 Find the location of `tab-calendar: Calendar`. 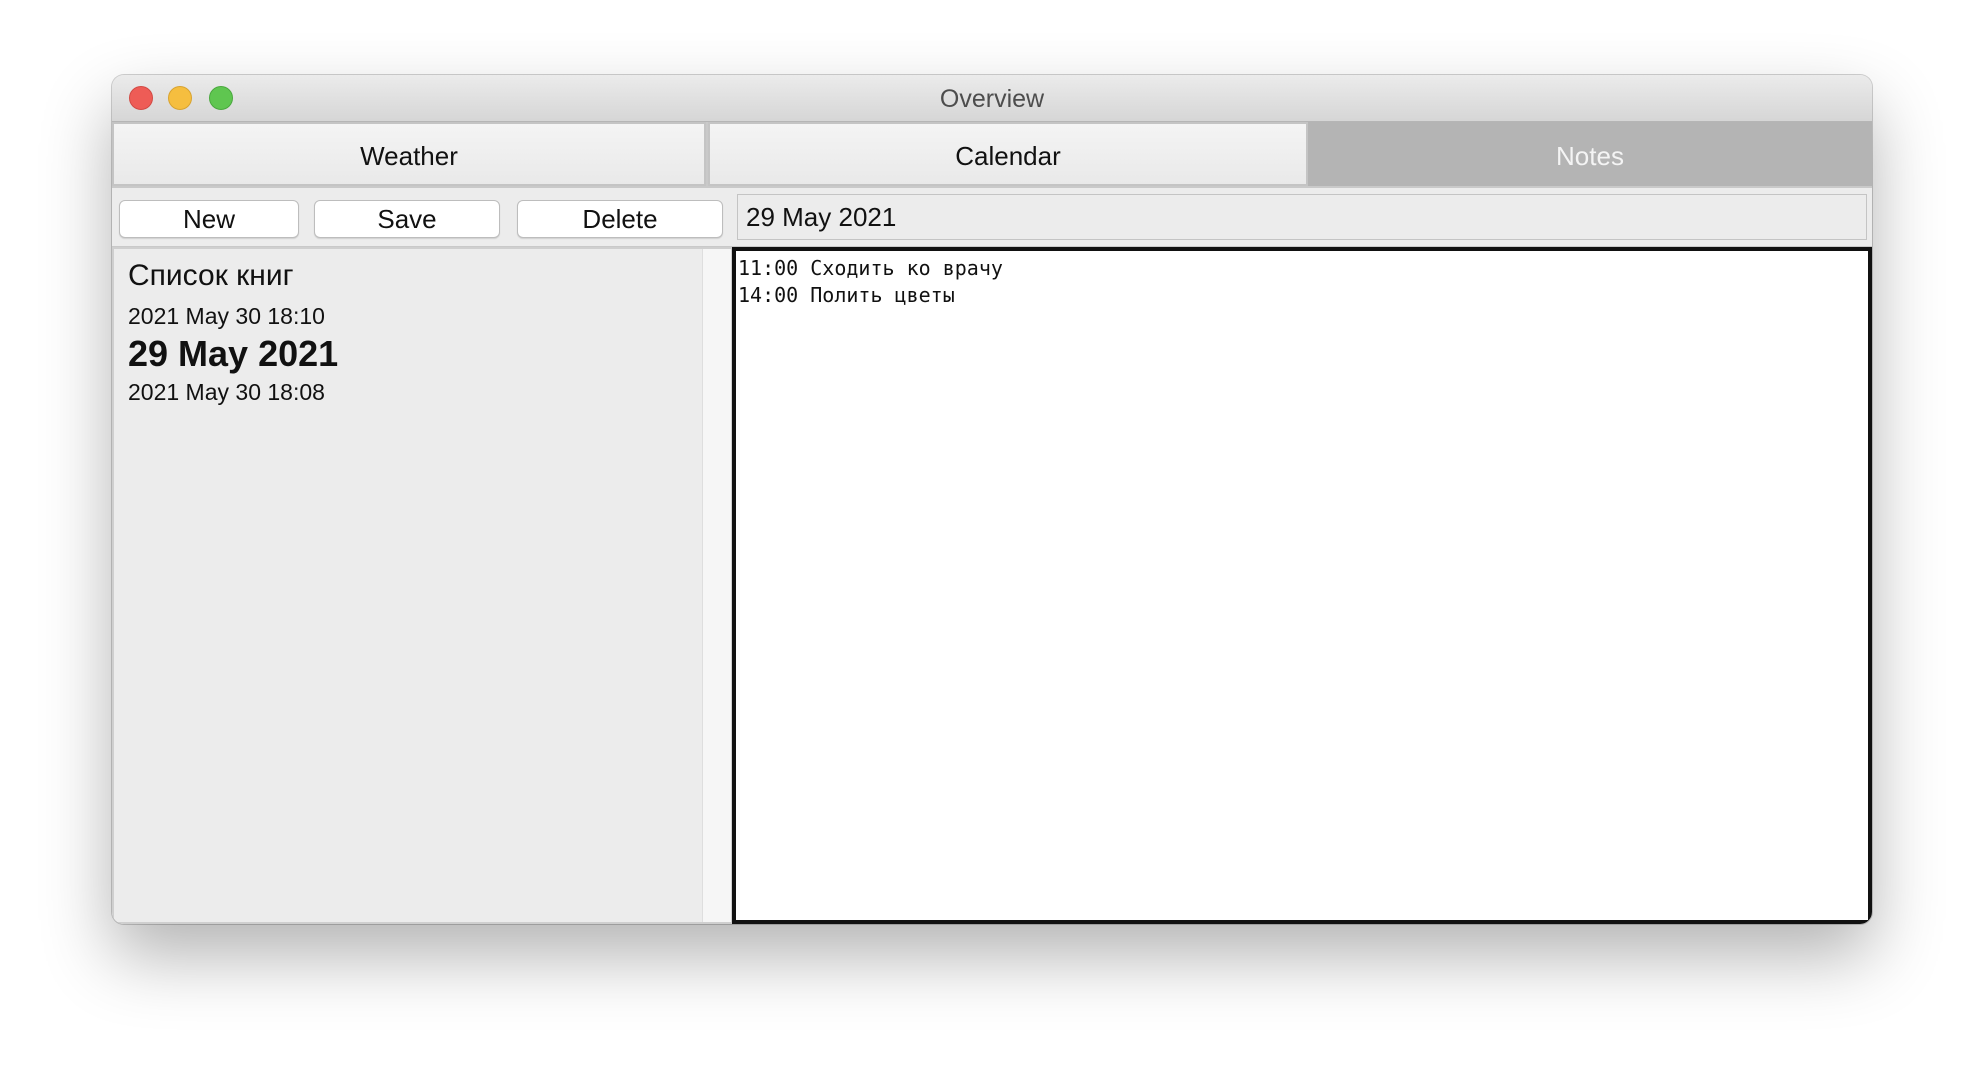

tab-calendar: Calendar is located at coordinates (1008, 154).